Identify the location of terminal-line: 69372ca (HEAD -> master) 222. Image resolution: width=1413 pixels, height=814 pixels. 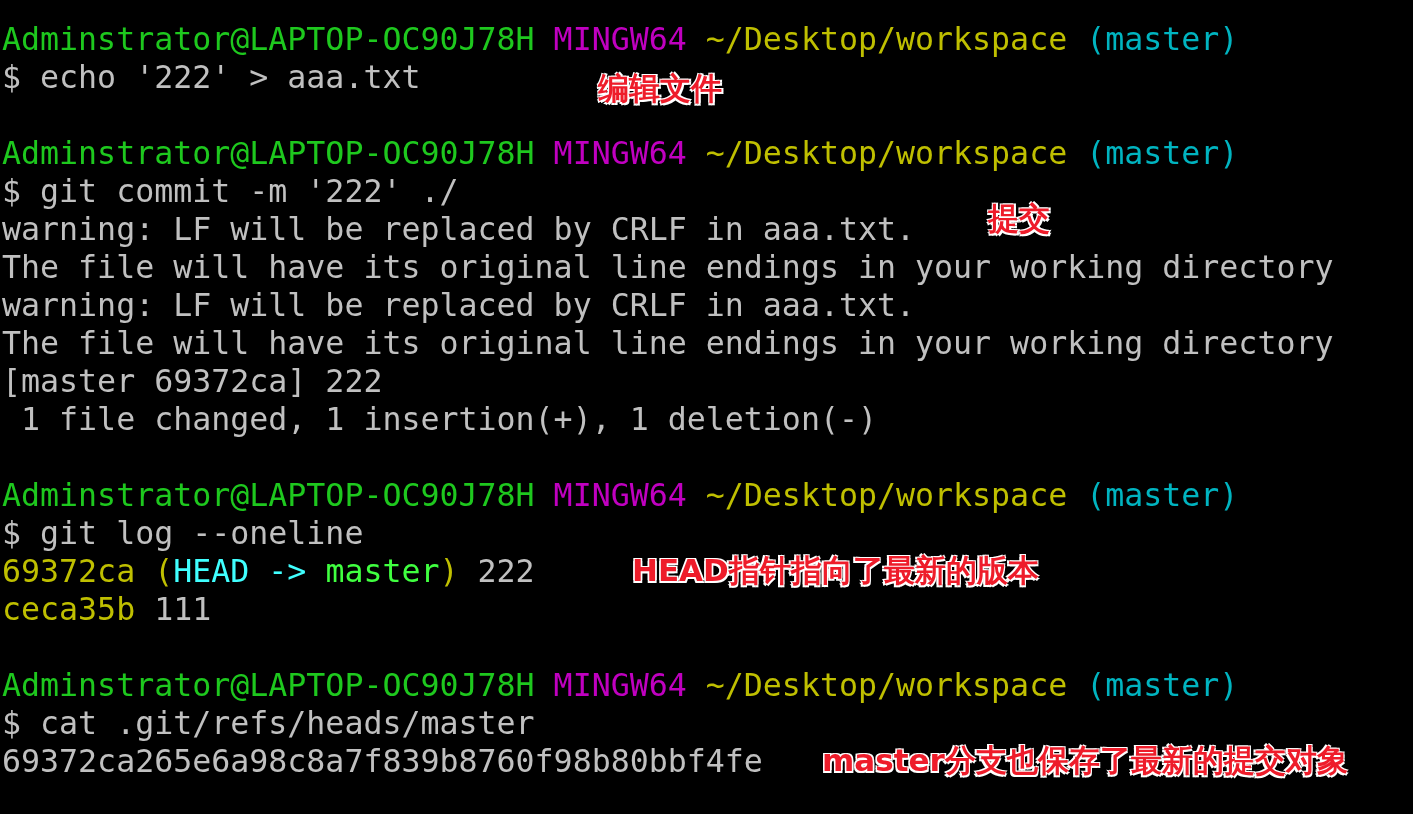
(268, 571).